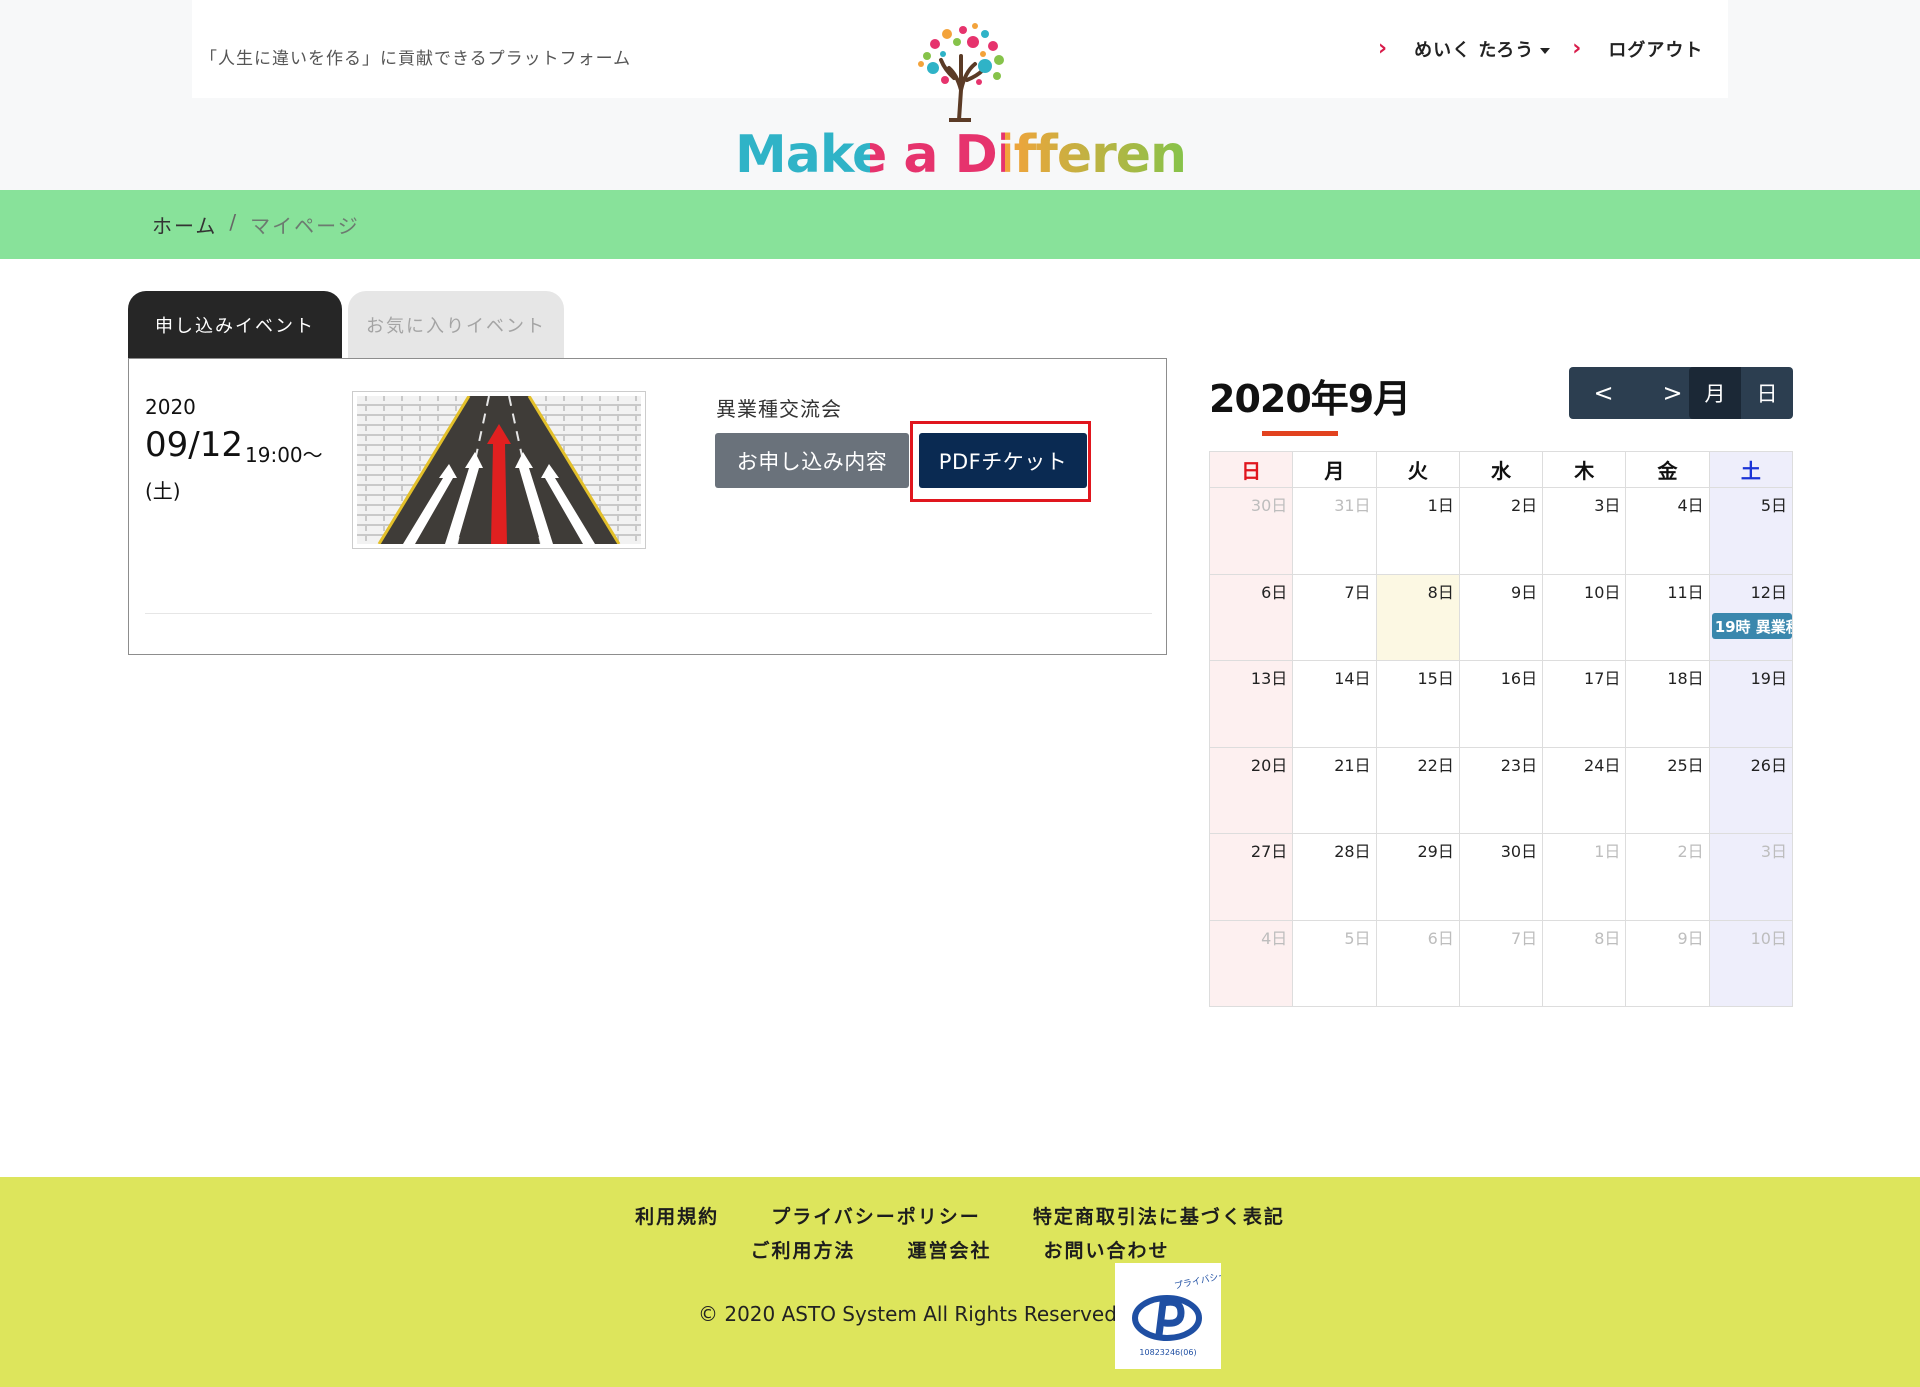  I want to click on calendar-week: 13日 14日 15日 16日 17日 18日 19日, so click(1501, 704).